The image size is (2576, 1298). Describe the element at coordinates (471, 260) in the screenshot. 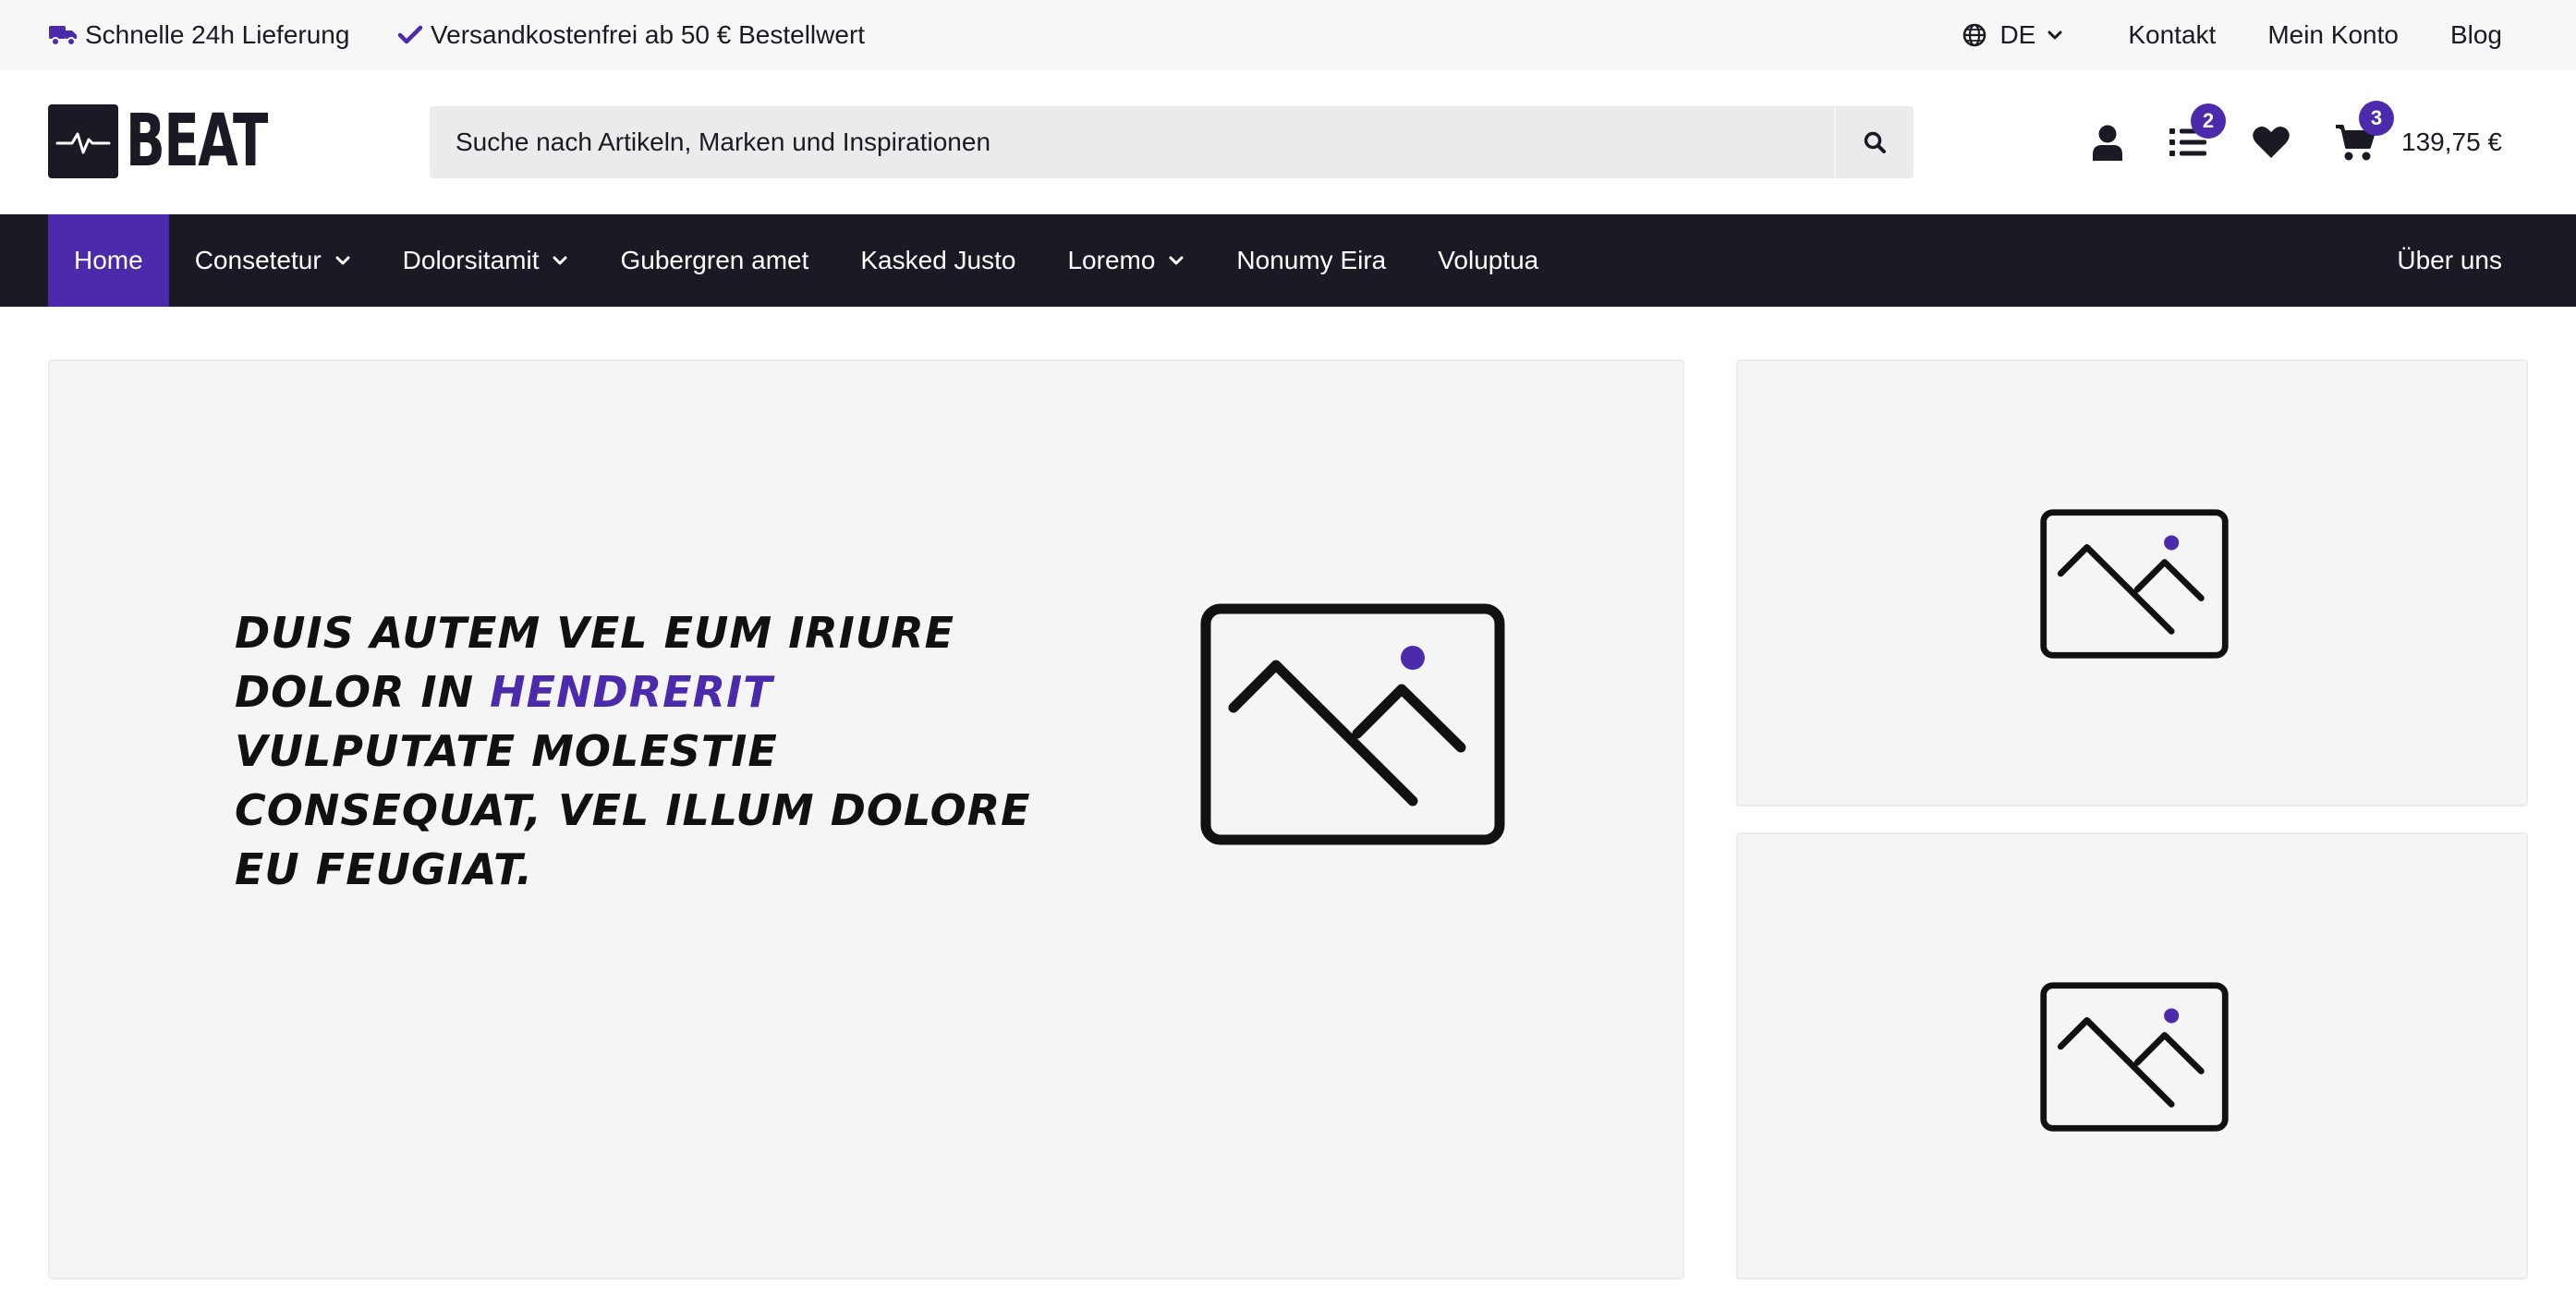

I see `nav-item-label: Dolorsitamit` at that location.